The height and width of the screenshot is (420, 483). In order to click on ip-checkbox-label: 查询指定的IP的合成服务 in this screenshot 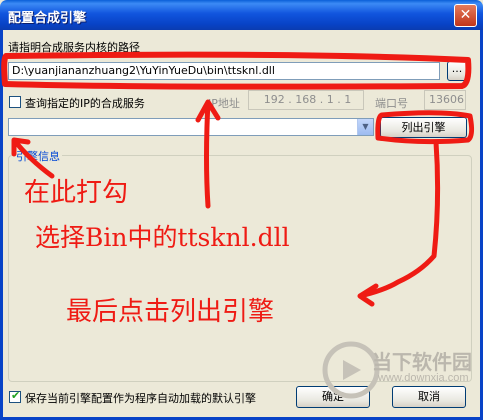, I will do `click(85, 103)`.